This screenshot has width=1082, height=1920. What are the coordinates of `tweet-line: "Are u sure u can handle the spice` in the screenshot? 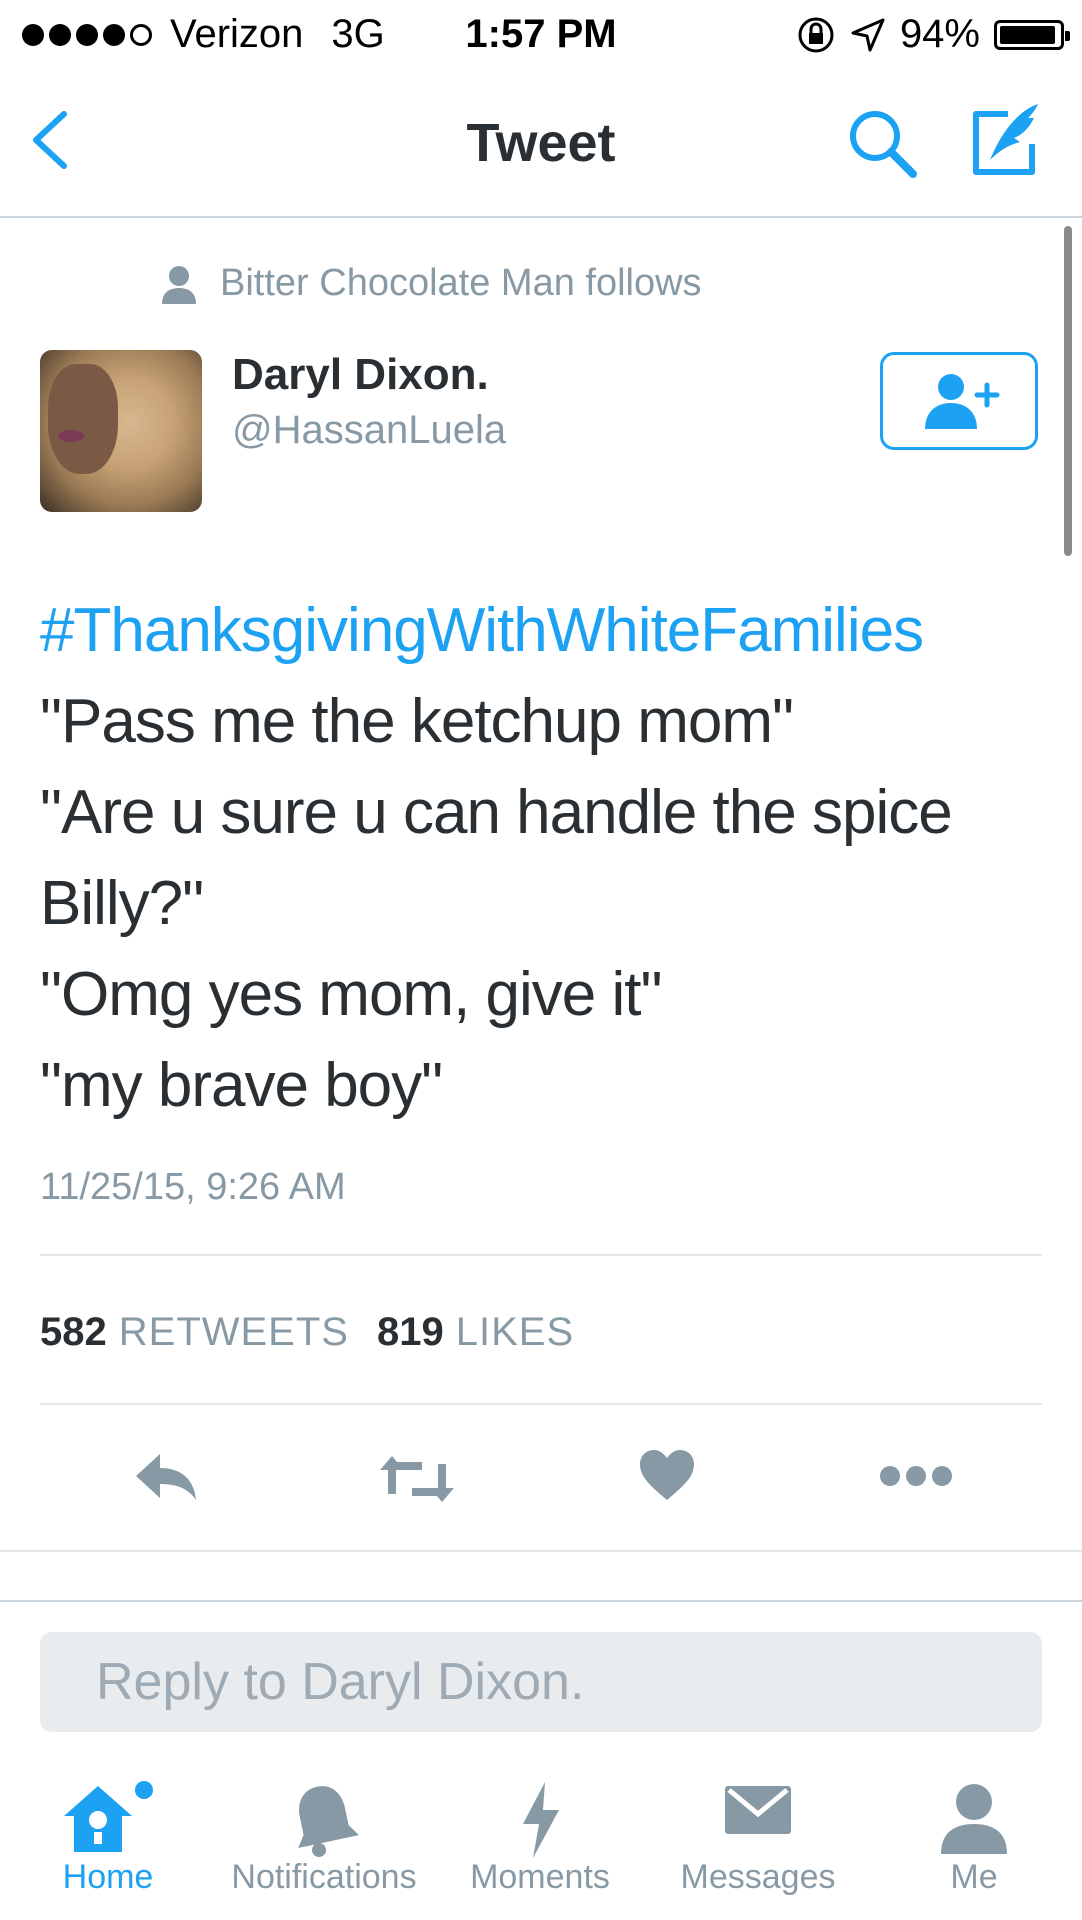 It's located at (496, 812).